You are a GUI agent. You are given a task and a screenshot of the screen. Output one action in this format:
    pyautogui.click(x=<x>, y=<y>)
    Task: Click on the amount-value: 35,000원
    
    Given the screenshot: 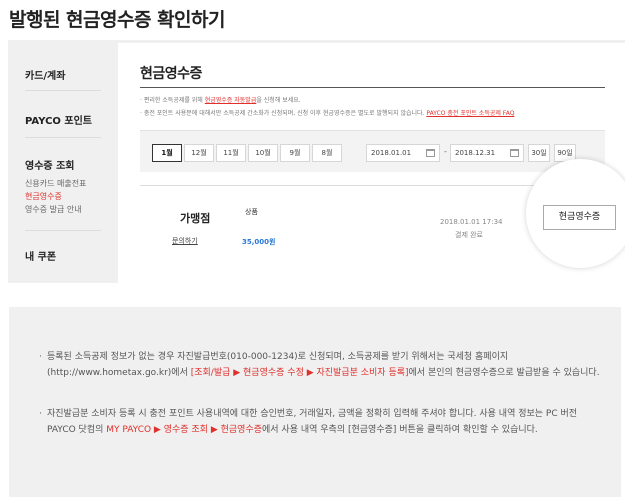 What is the action you would take?
    pyautogui.click(x=259, y=242)
    